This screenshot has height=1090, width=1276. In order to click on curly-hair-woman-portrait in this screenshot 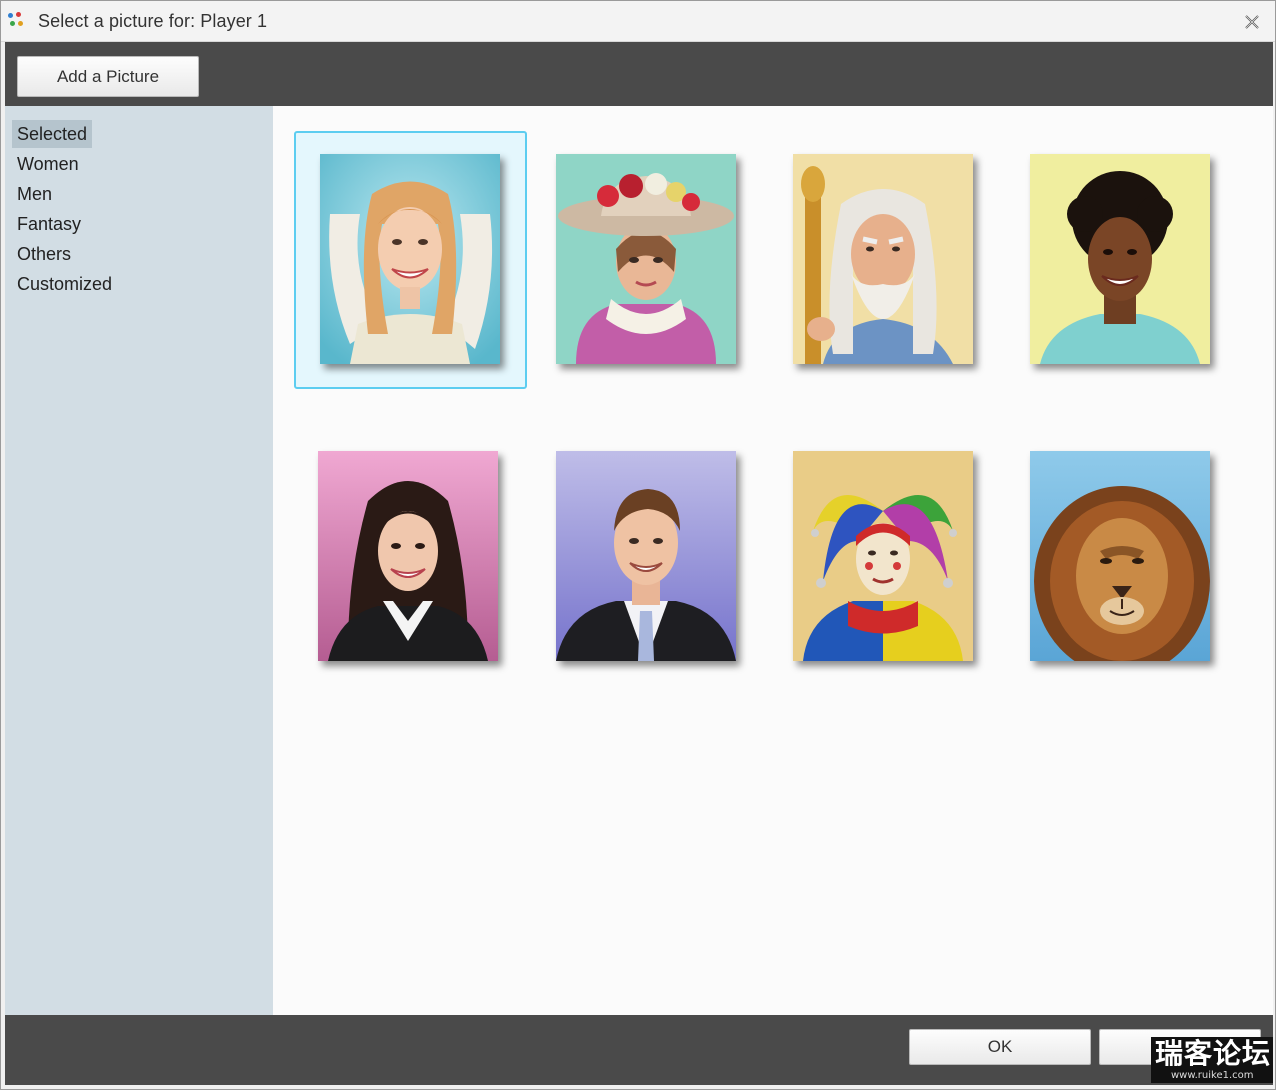, I will do `click(1120, 259)`.